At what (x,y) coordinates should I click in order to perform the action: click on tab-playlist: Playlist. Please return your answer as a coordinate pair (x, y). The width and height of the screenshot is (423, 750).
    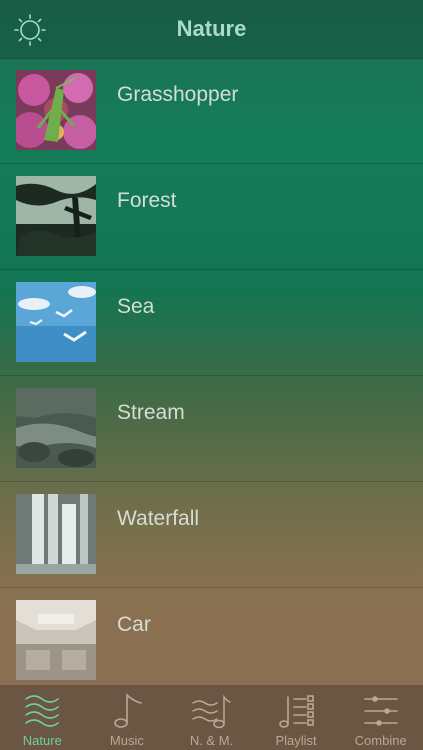
    Looking at the image, I should click on (296, 717).